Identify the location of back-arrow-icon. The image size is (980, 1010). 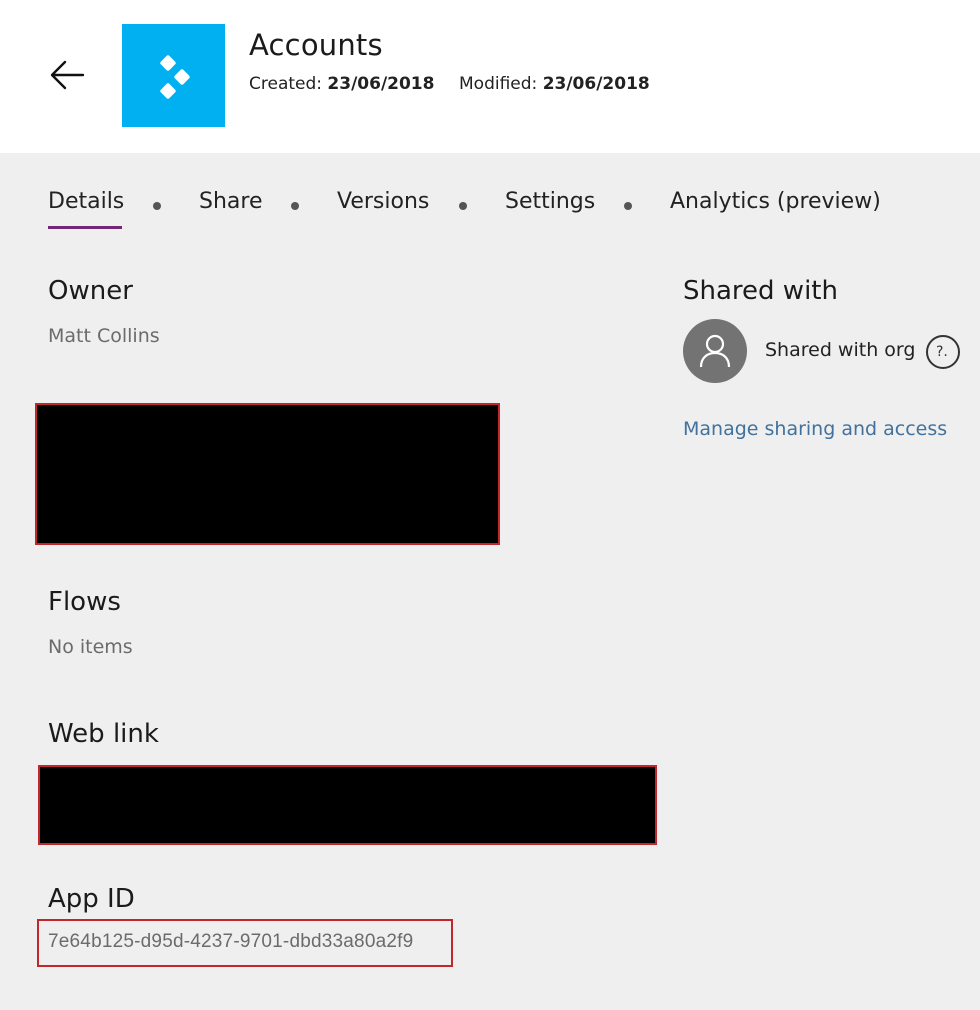
(67, 75).